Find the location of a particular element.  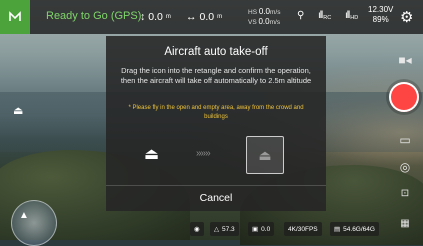

drone-logo-icon is located at coordinates (15, 16).